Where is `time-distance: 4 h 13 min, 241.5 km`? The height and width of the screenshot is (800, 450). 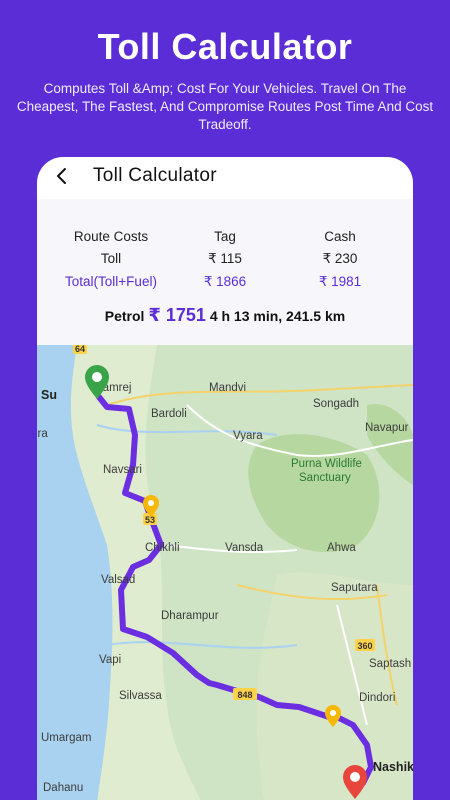
time-distance: 4 h 13 min, 241.5 km is located at coordinates (277, 316).